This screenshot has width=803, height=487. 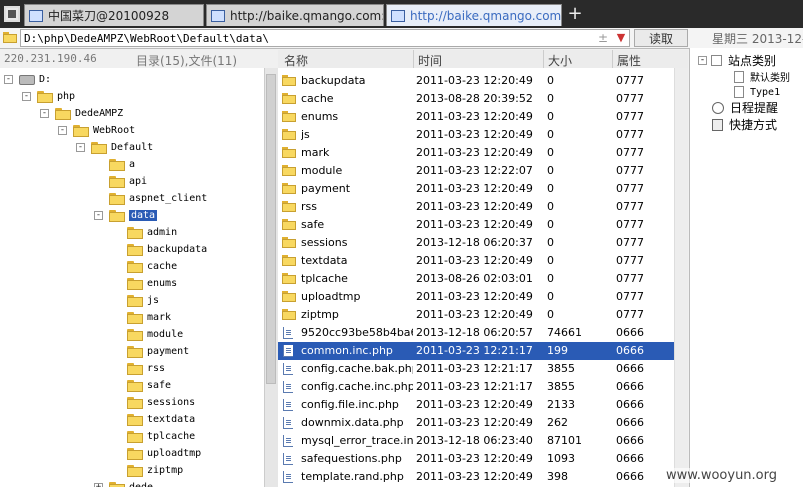 I want to click on chevron-down-icon: ▼, so click(x=621, y=38).